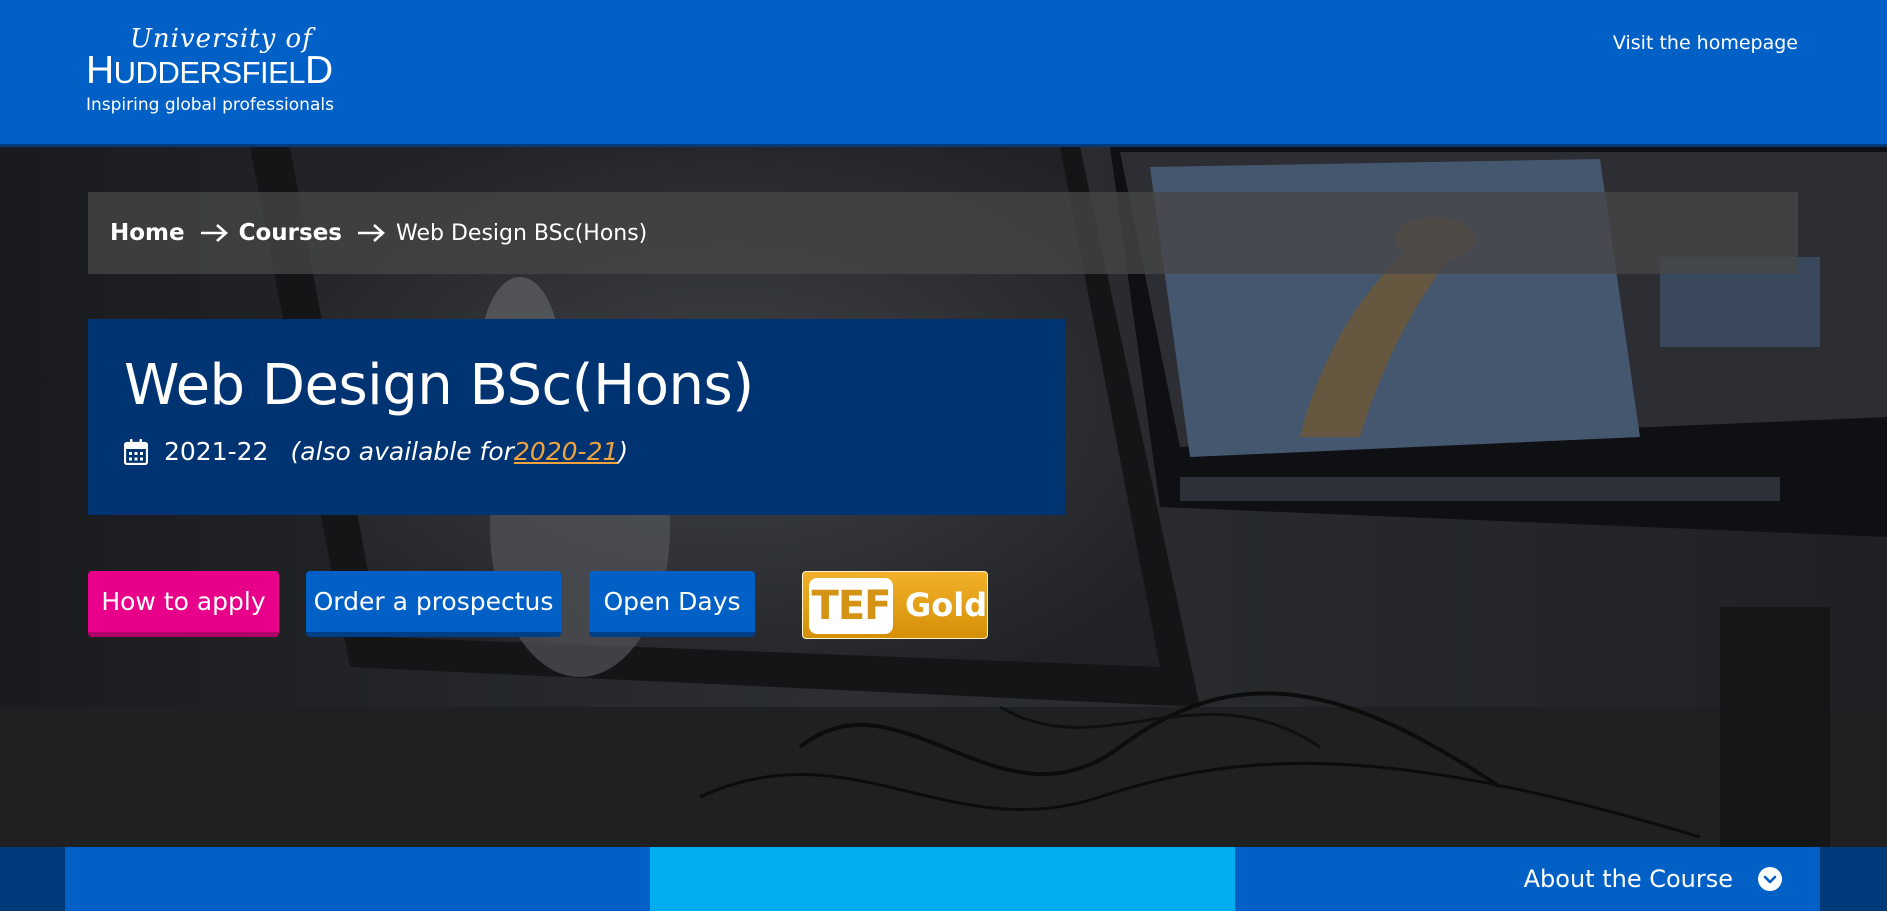 This screenshot has width=1887, height=911. What do you see at coordinates (672, 604) in the screenshot?
I see `open-days-button: Open Days` at bounding box center [672, 604].